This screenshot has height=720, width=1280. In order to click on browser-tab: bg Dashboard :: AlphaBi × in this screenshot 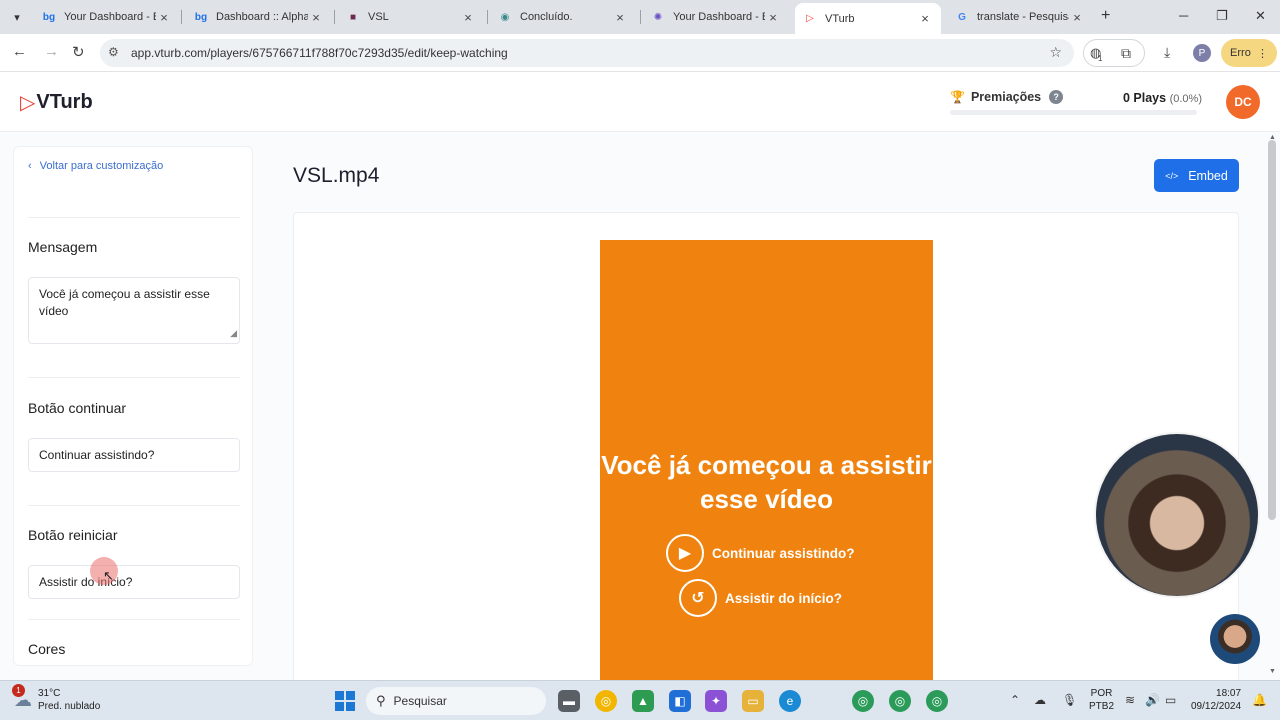, I will do `click(259, 17)`.